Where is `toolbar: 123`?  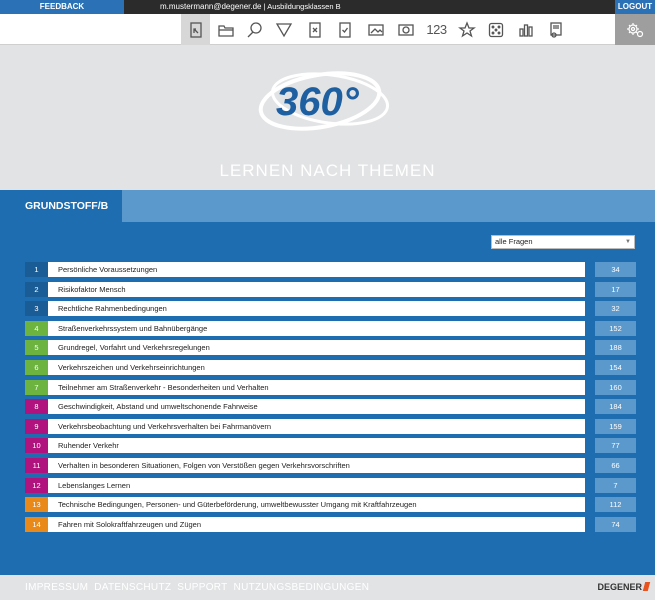
toolbar: 123 is located at coordinates (327, 29).